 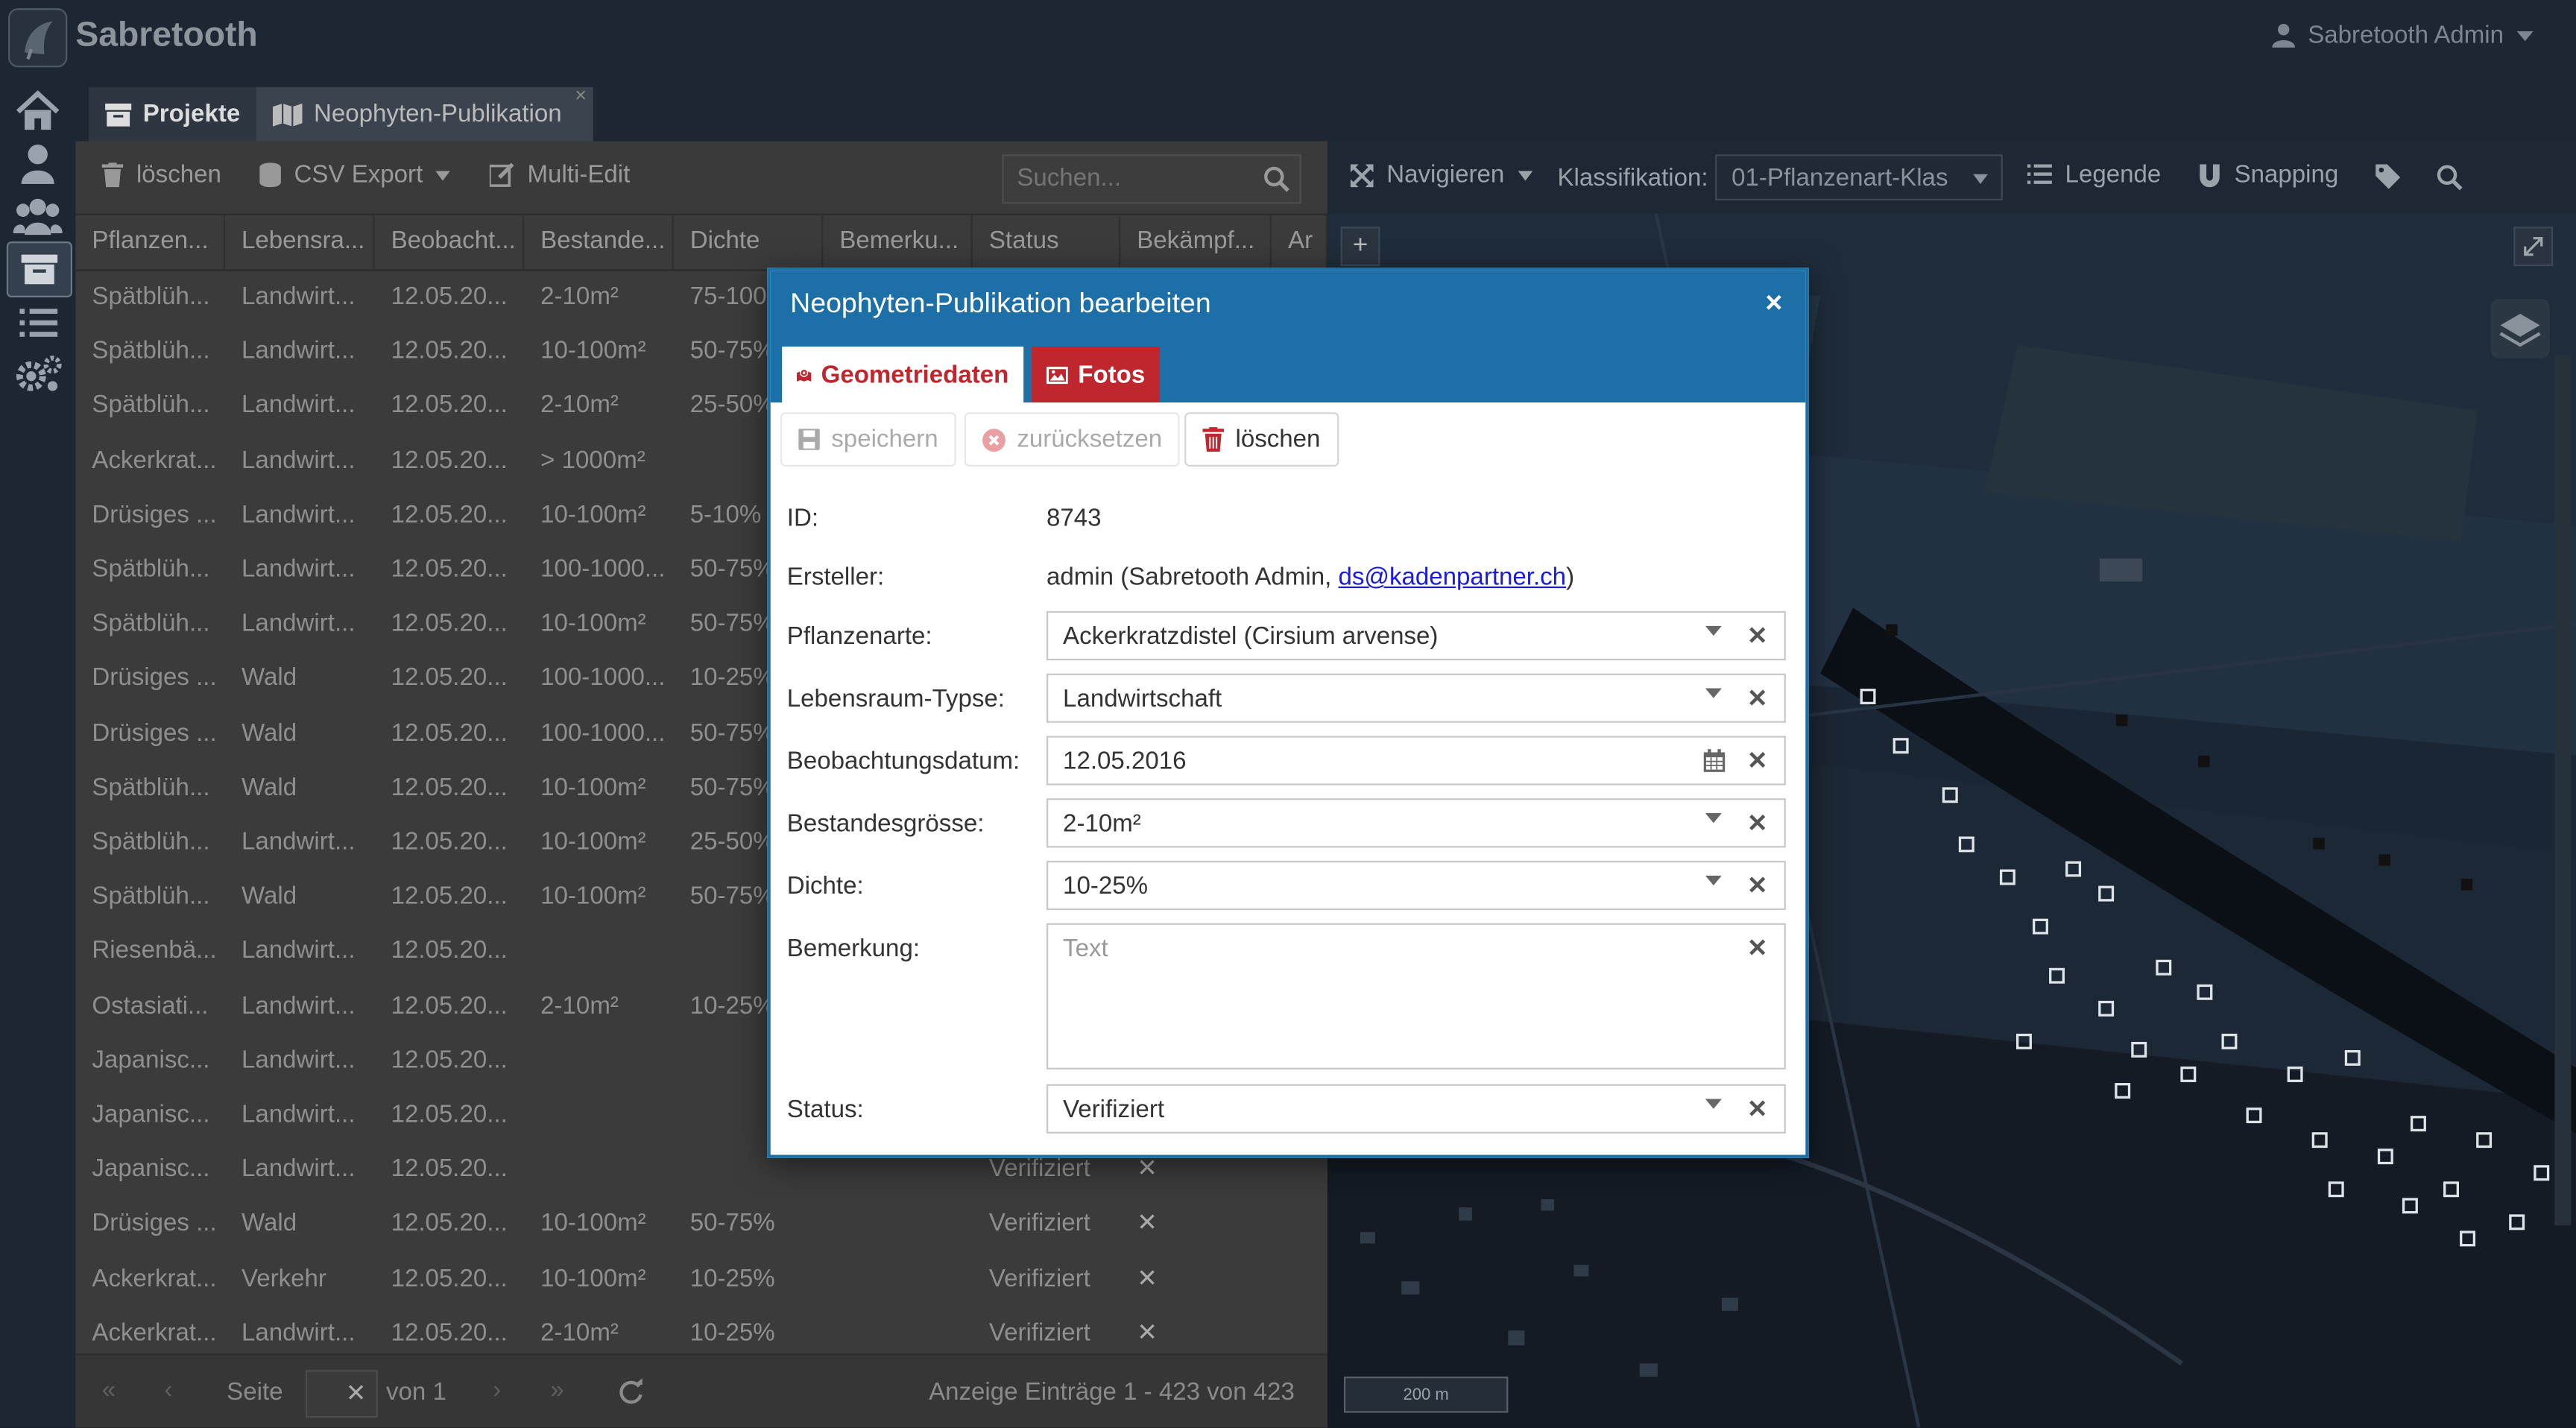 What do you see at coordinates (341, 1394) in the screenshot?
I see `page-number-input: ✕` at bounding box center [341, 1394].